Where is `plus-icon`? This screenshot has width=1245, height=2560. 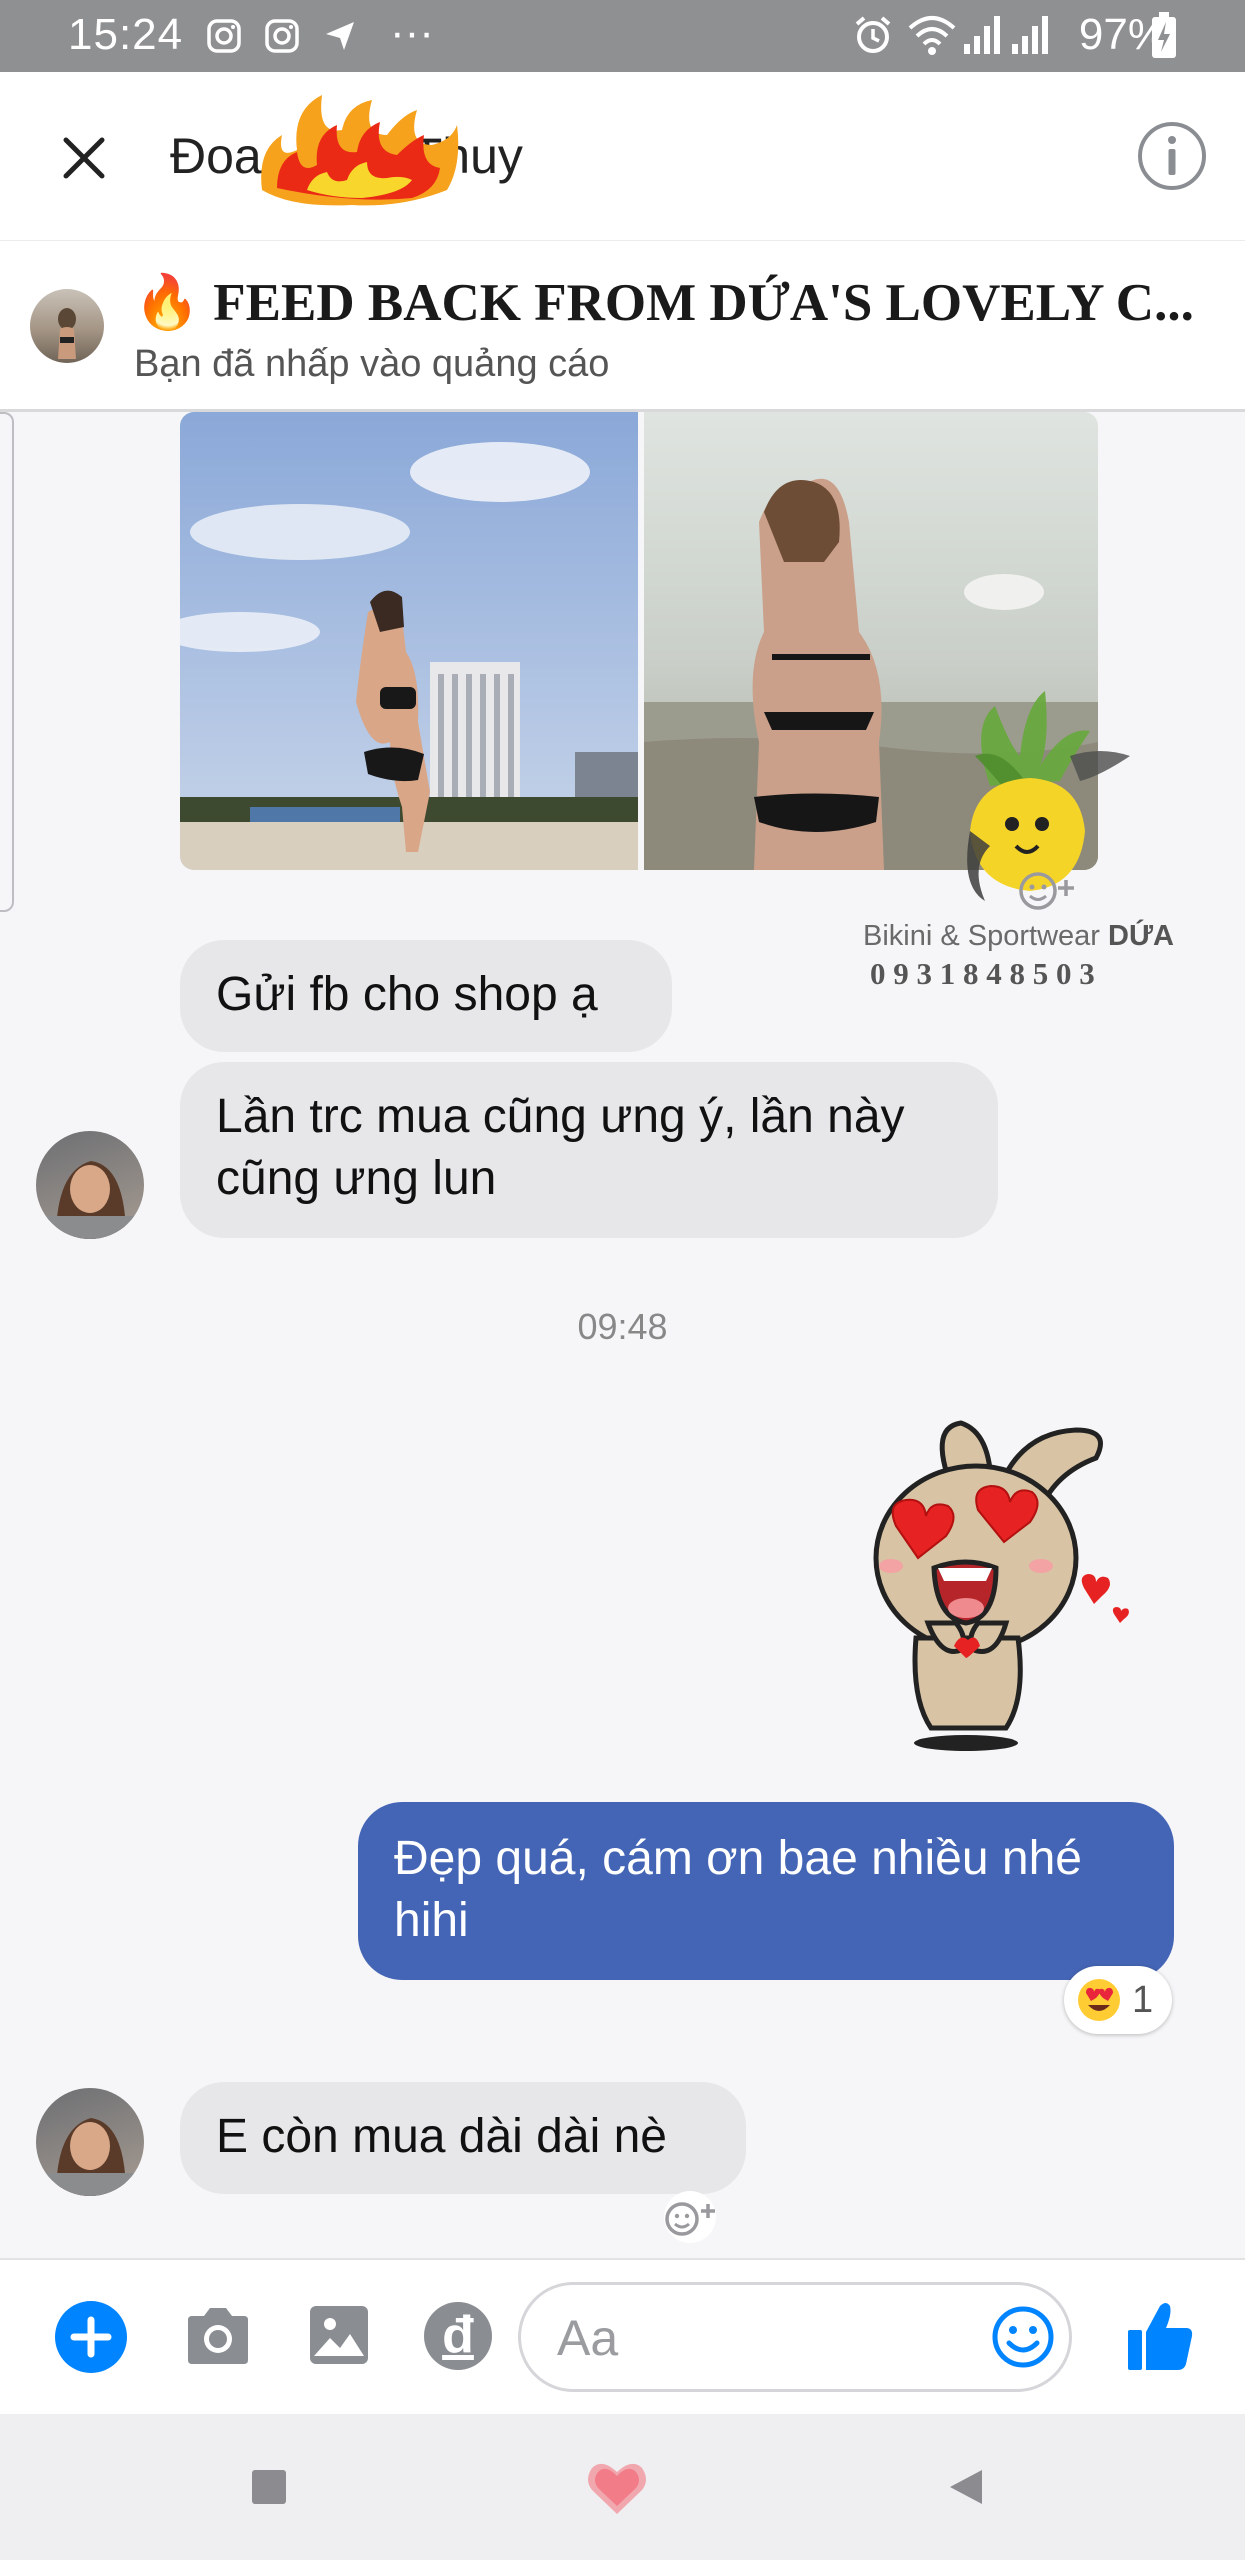
plus-icon is located at coordinates (91, 2337).